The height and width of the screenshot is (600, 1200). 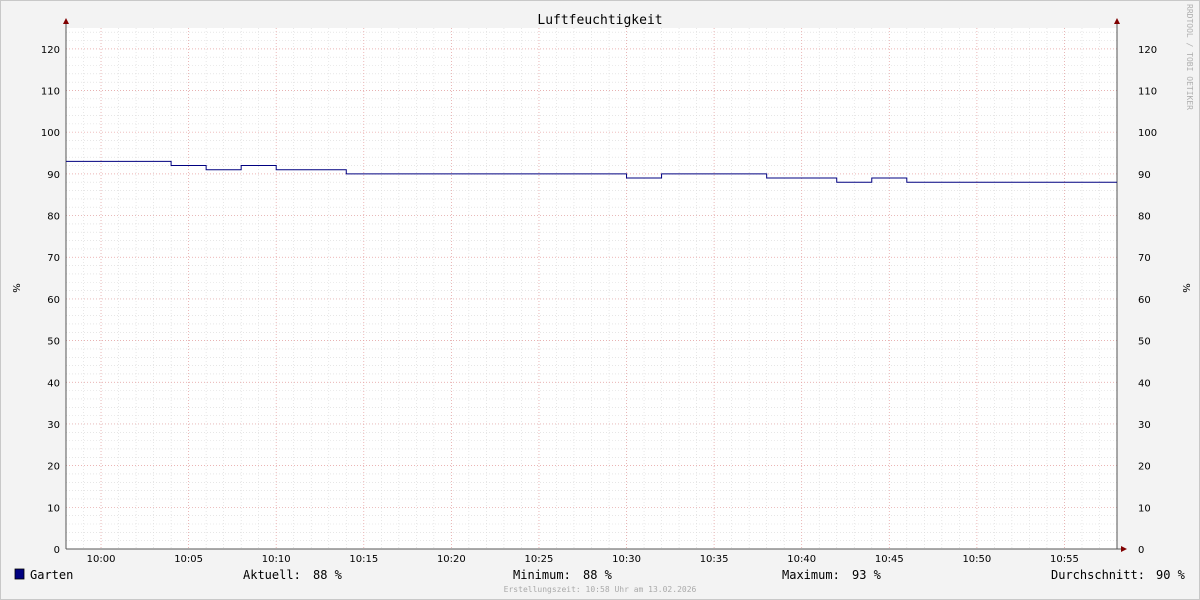 What do you see at coordinates (1144, 217) in the screenshot?
I see `y-tick-label-right: 80` at bounding box center [1144, 217].